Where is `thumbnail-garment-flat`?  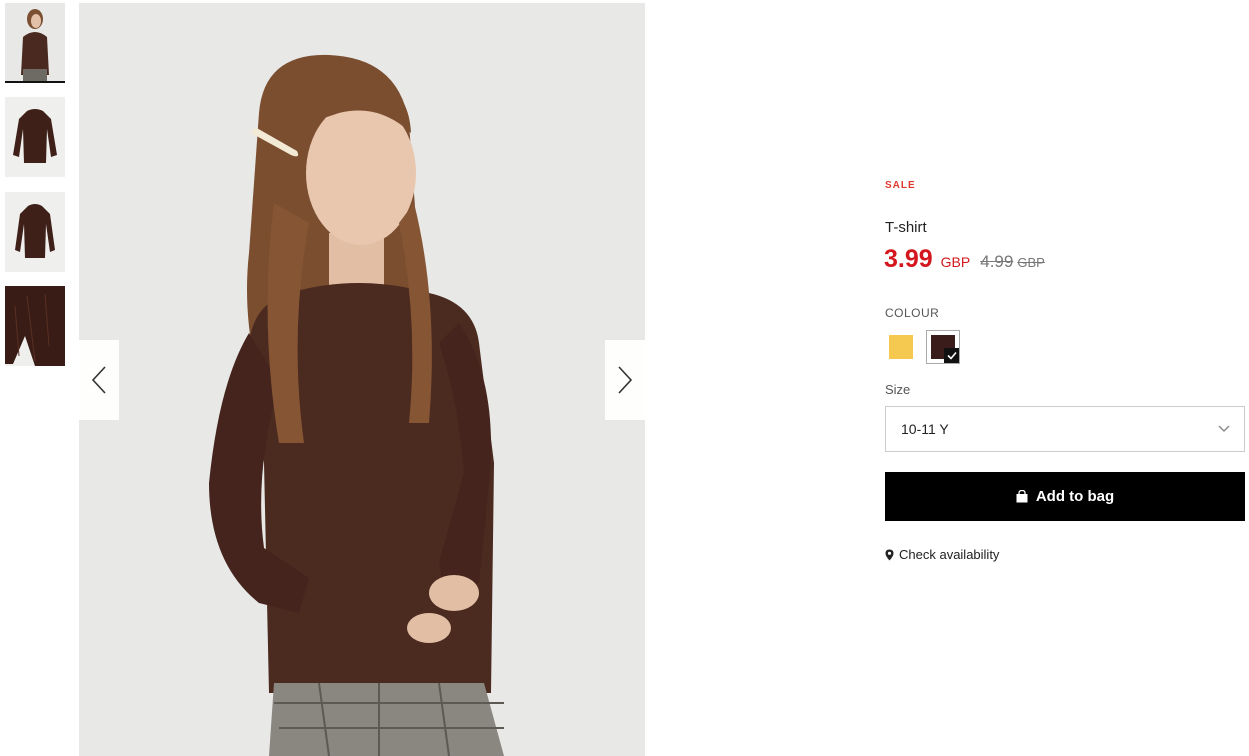
thumbnail-garment-flat is located at coordinates (35, 137).